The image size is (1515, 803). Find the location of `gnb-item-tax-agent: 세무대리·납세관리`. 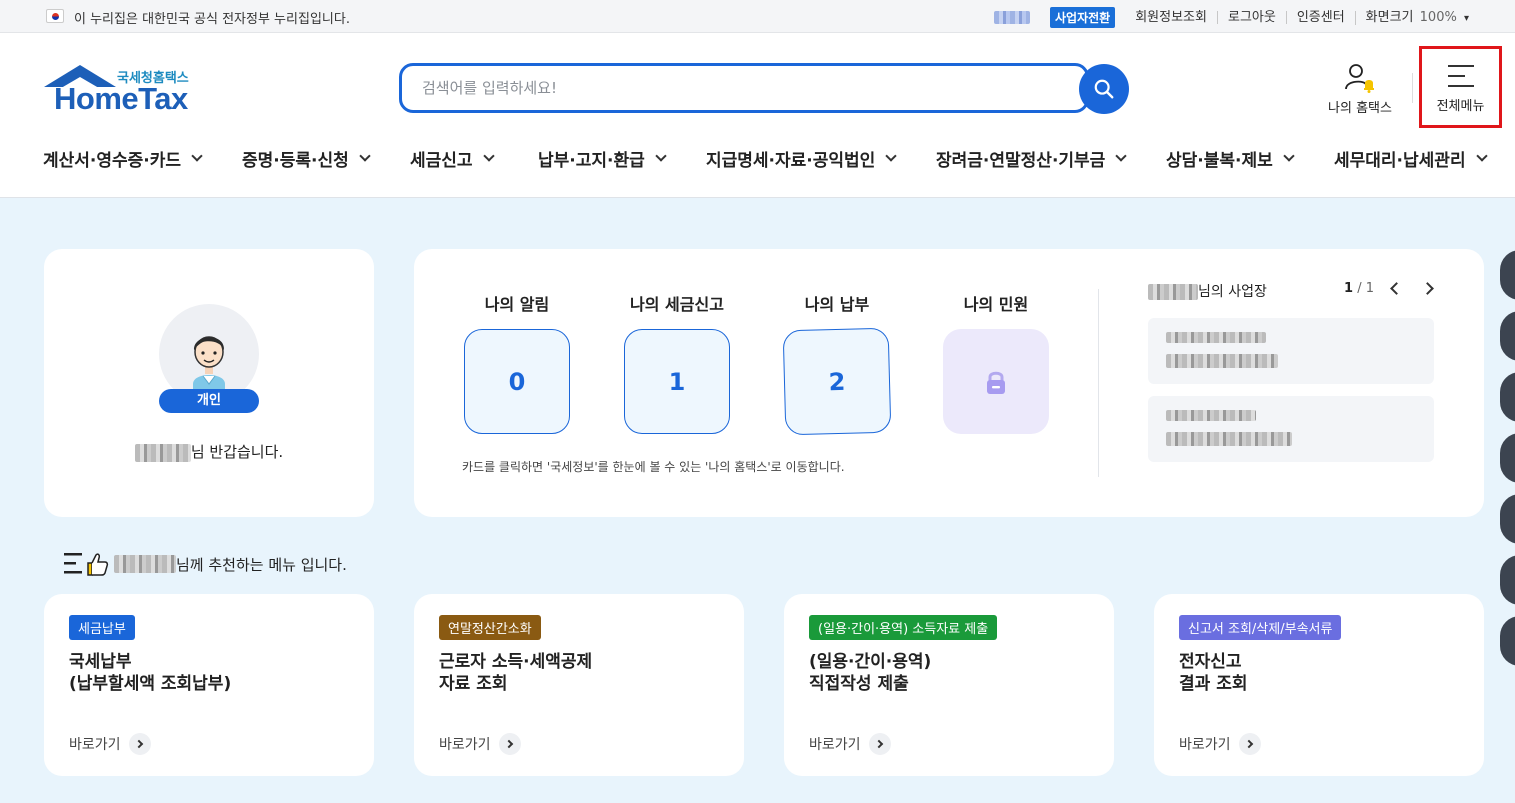

gnb-item-tax-agent: 세무대리·납세관리 is located at coordinates (1411, 158).